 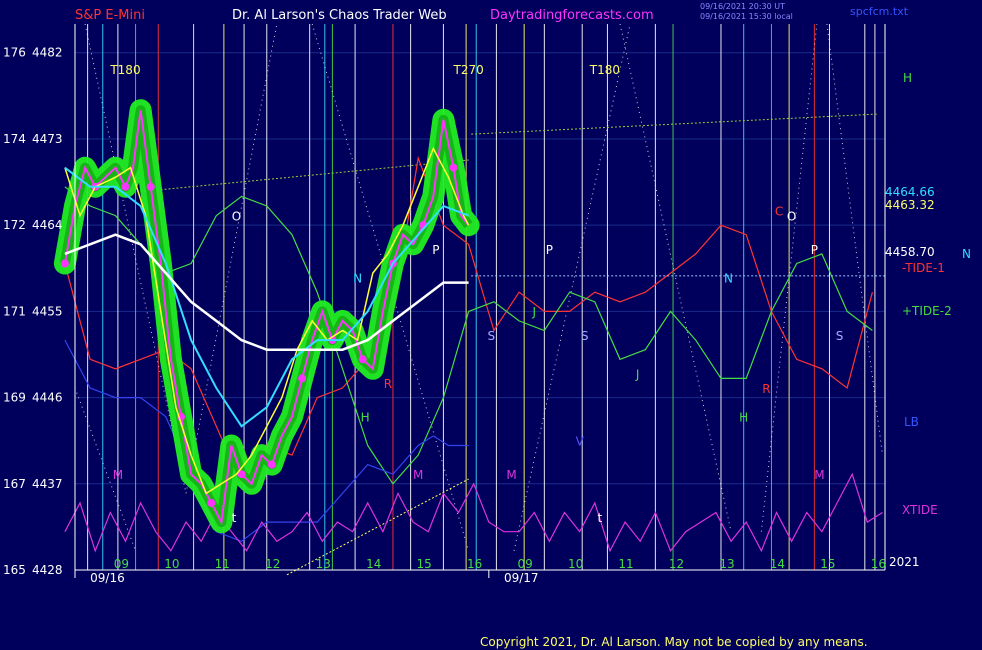 I want to click on y-label-scale: 169, so click(x=14, y=398).